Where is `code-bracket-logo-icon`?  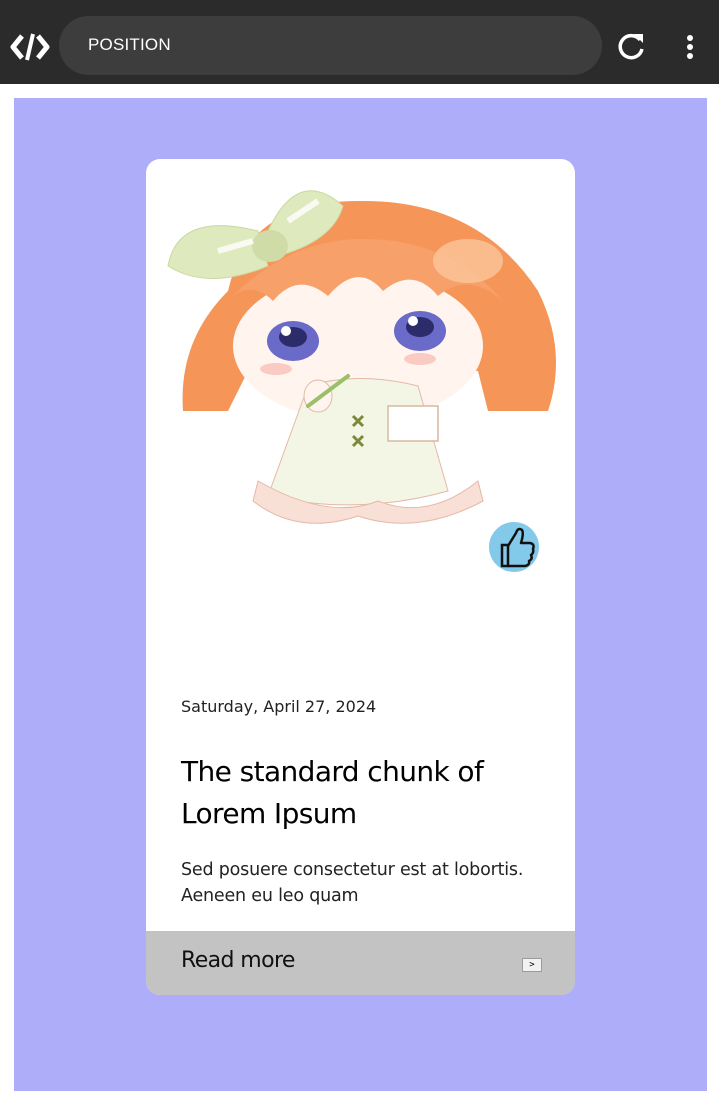 code-bracket-logo-icon is located at coordinates (30, 47).